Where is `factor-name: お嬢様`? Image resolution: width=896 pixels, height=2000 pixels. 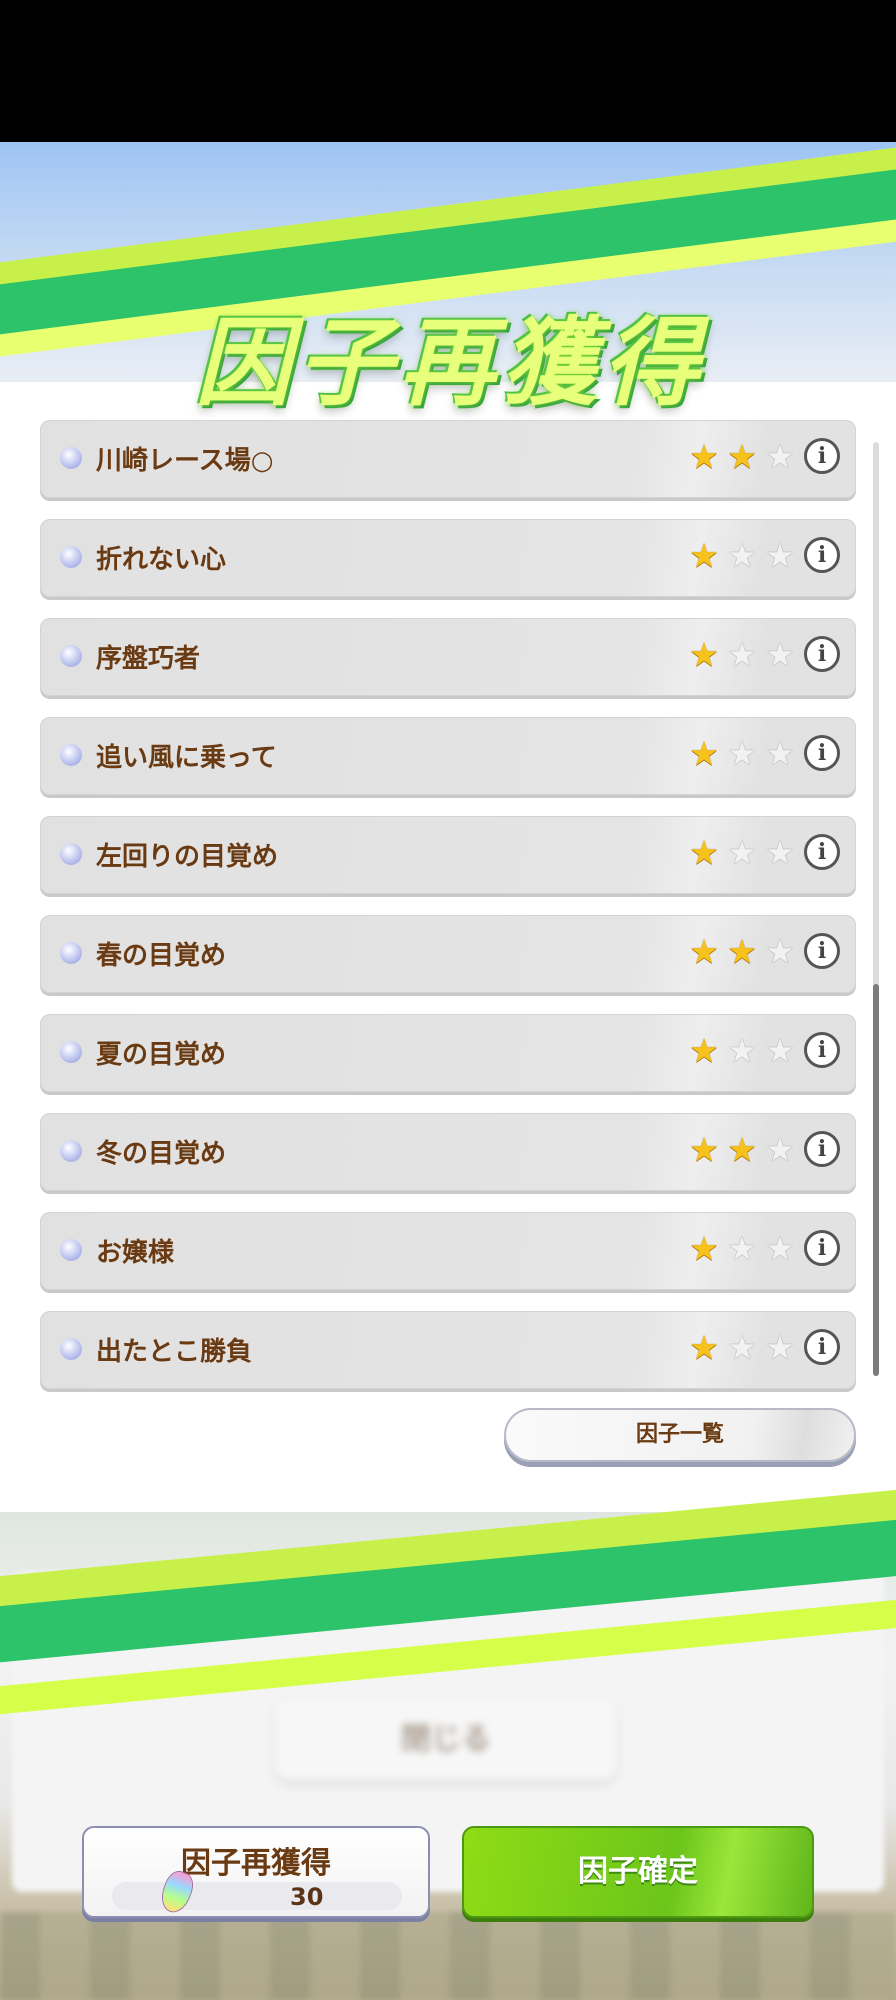 factor-name: お嬢様 is located at coordinates (135, 1253).